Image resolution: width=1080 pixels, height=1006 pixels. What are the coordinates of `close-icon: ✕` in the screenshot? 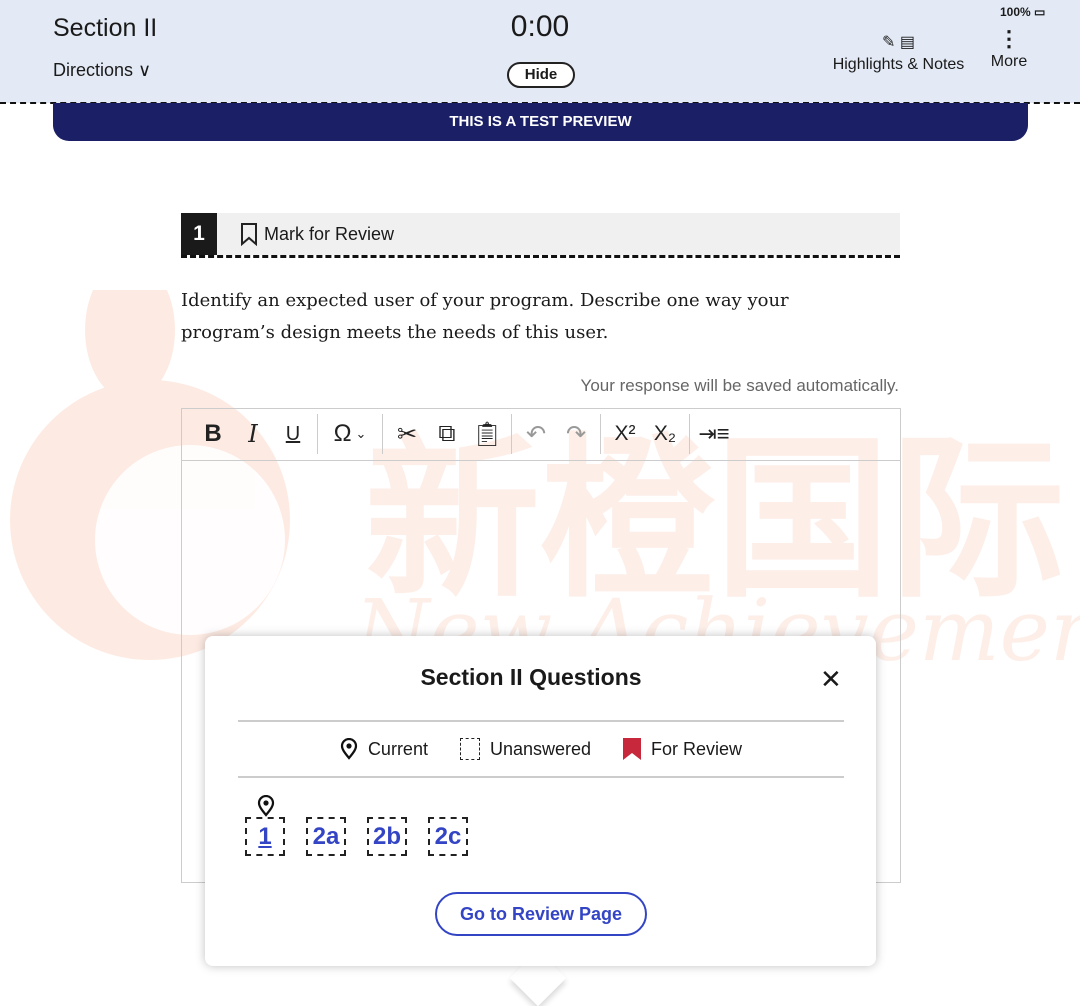 It's located at (831, 679).